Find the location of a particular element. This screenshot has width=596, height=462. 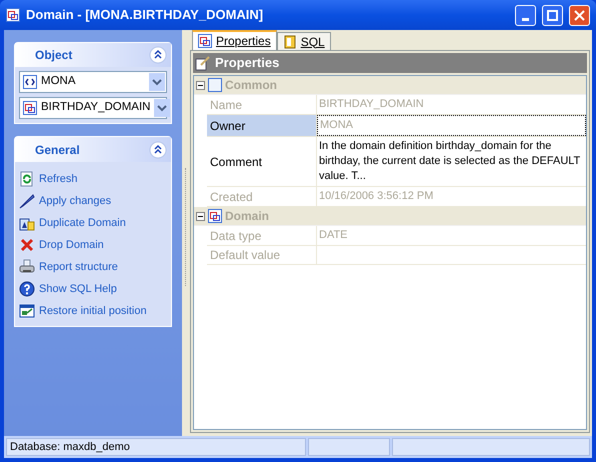

group-label: Common is located at coordinates (251, 85).